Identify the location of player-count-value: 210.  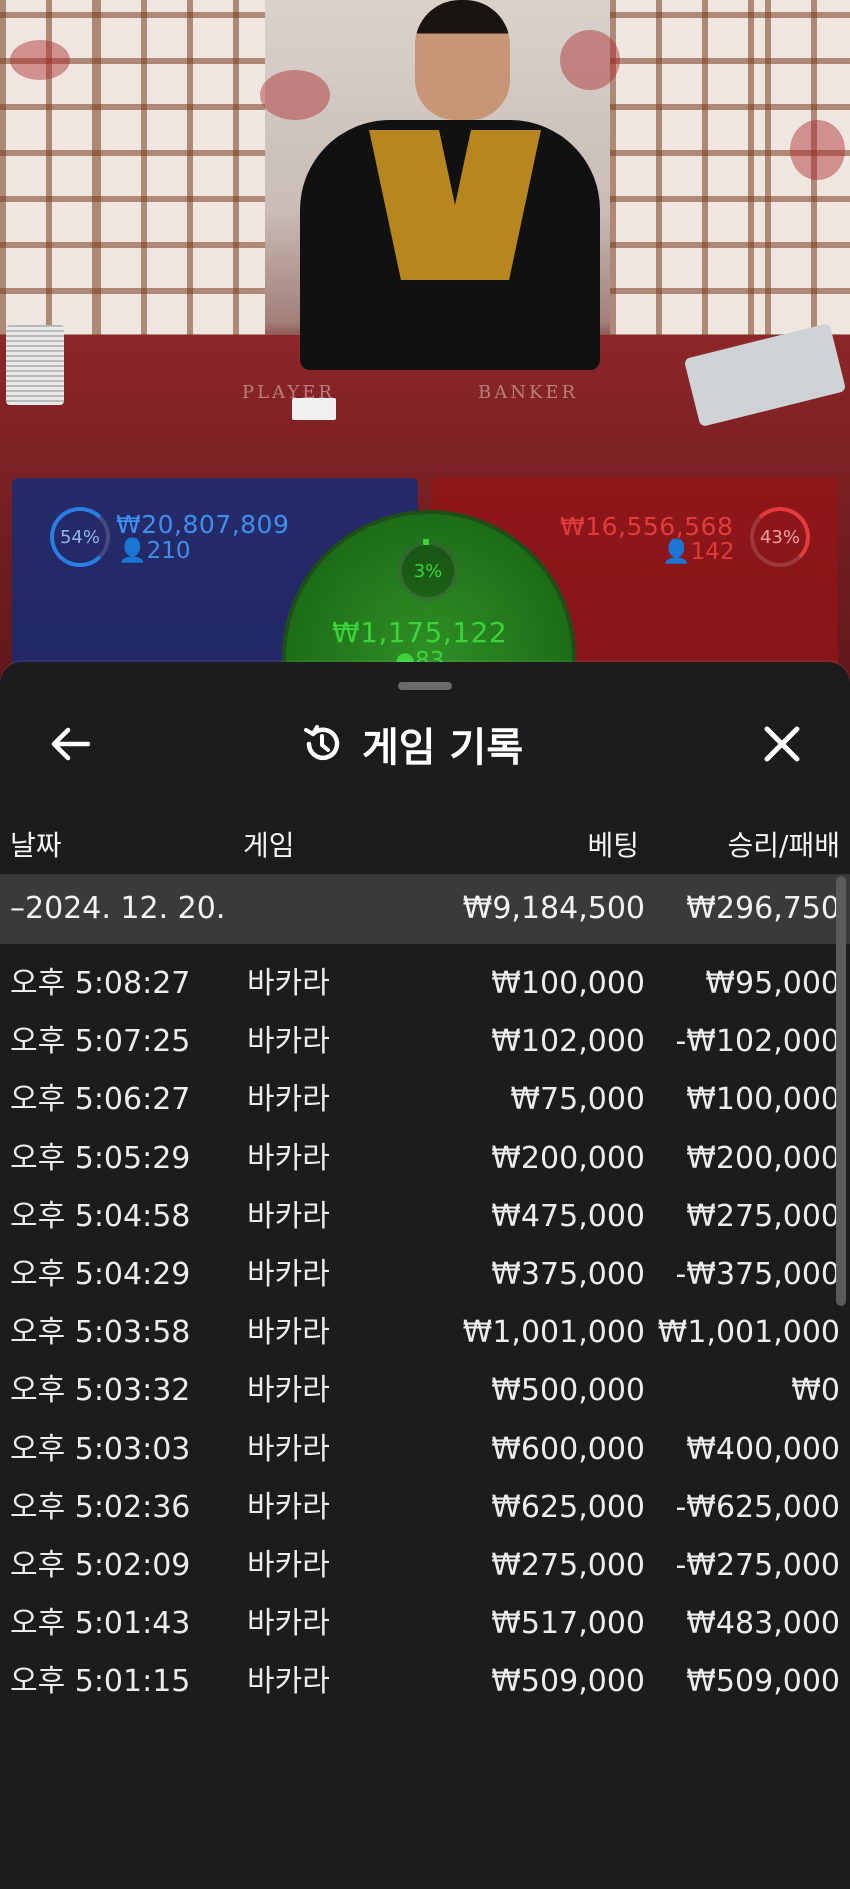
(168, 551).